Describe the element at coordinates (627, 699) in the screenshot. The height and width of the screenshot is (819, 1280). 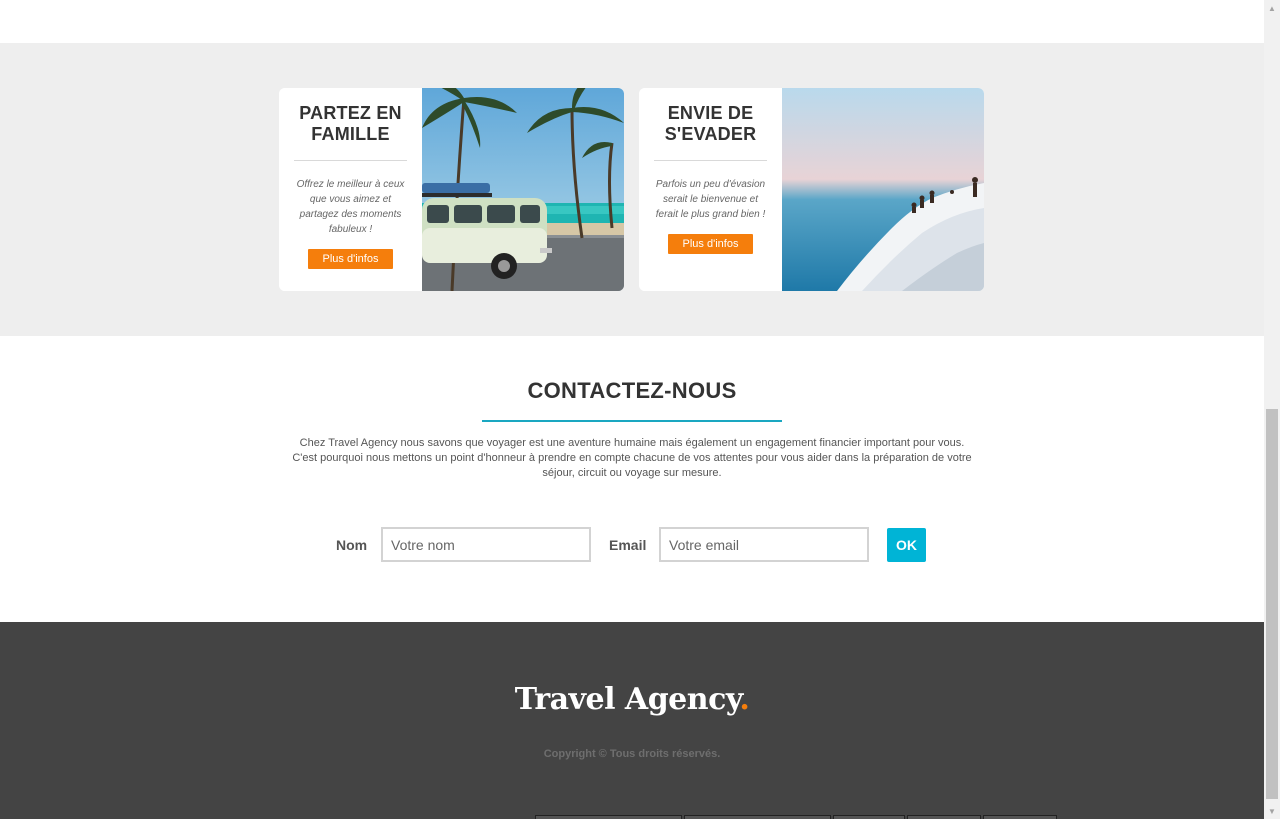
I see `footer-logo-text: Travel Agency` at that location.